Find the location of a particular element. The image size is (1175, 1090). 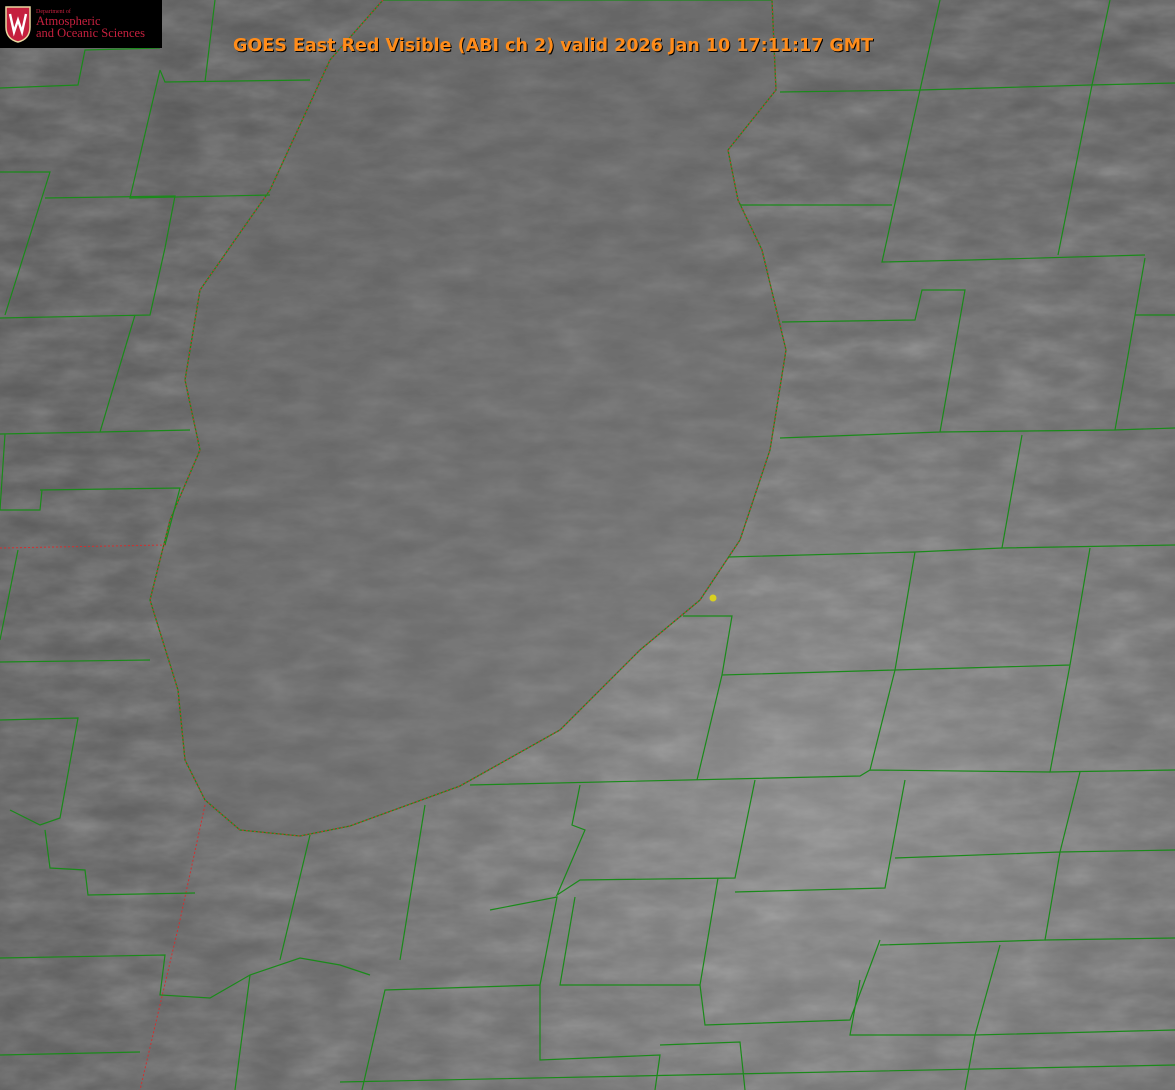

location-marker is located at coordinates (713, 598).